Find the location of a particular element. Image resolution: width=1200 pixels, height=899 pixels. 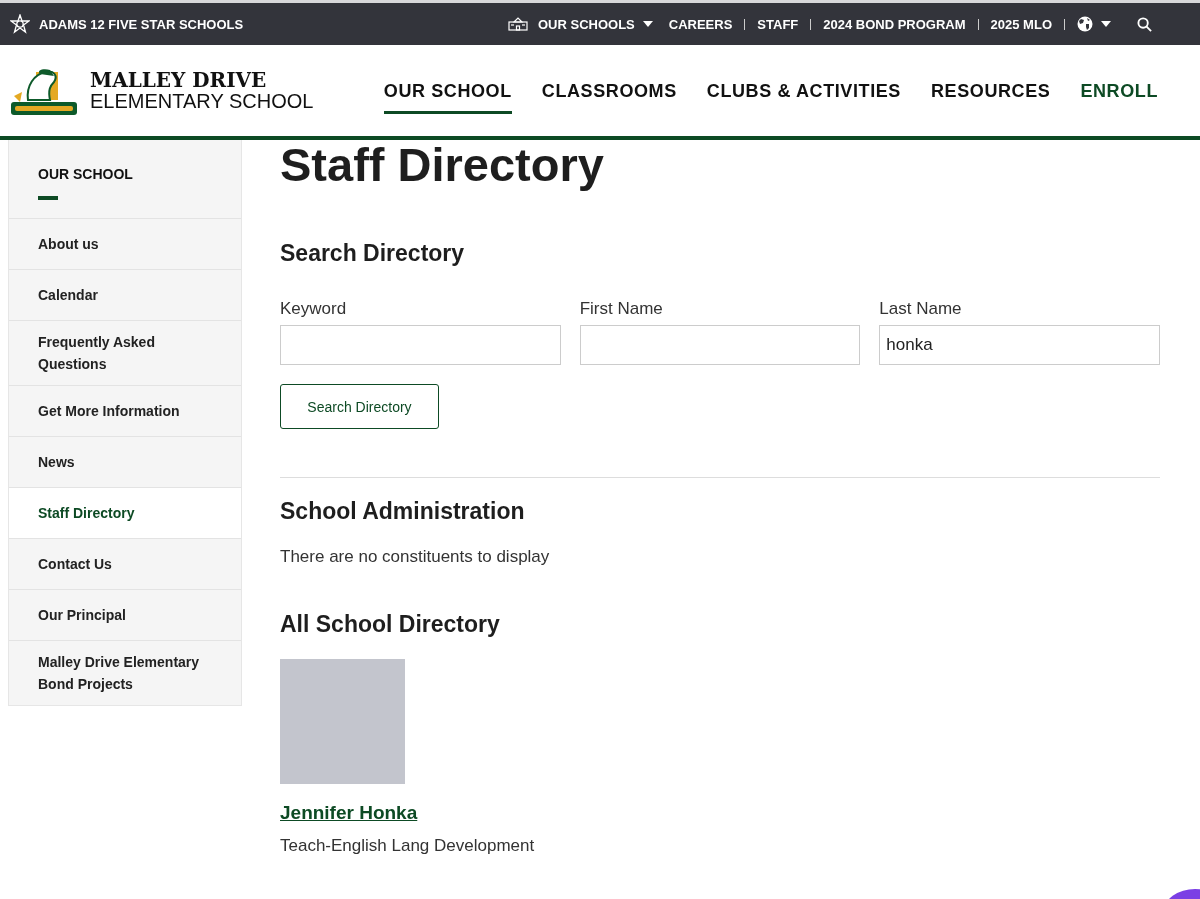

sidebar-item: About us is located at coordinates (125, 244).